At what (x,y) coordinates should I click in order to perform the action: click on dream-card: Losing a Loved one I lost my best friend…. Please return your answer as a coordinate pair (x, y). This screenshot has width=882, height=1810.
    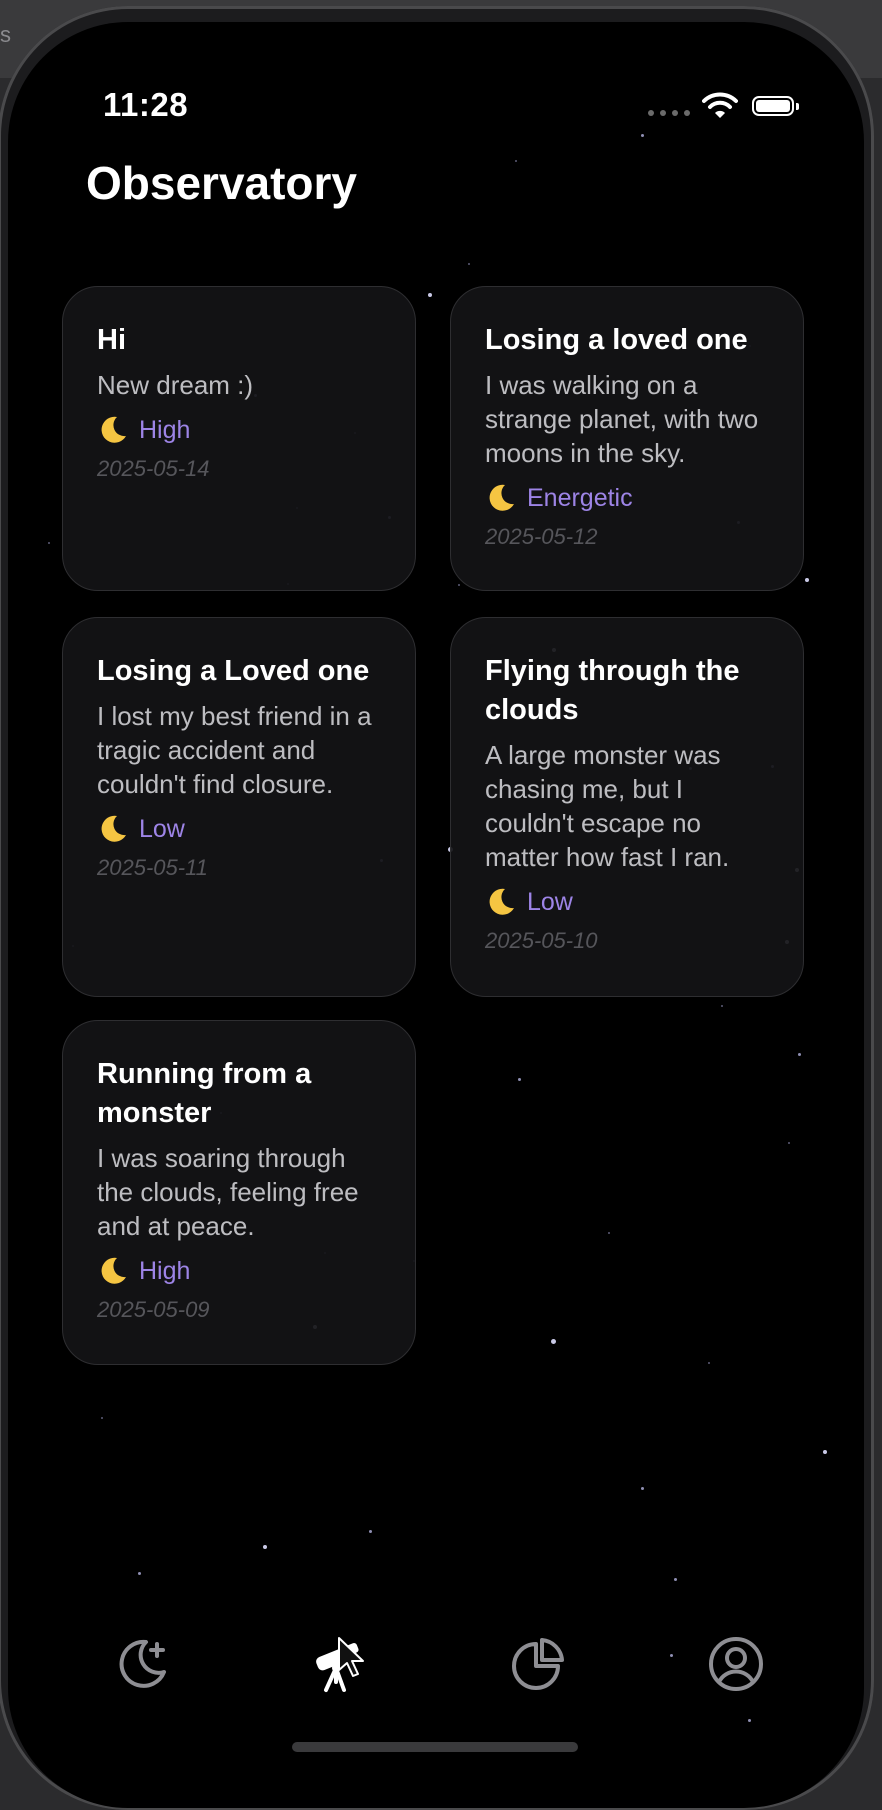
    Looking at the image, I should click on (239, 807).